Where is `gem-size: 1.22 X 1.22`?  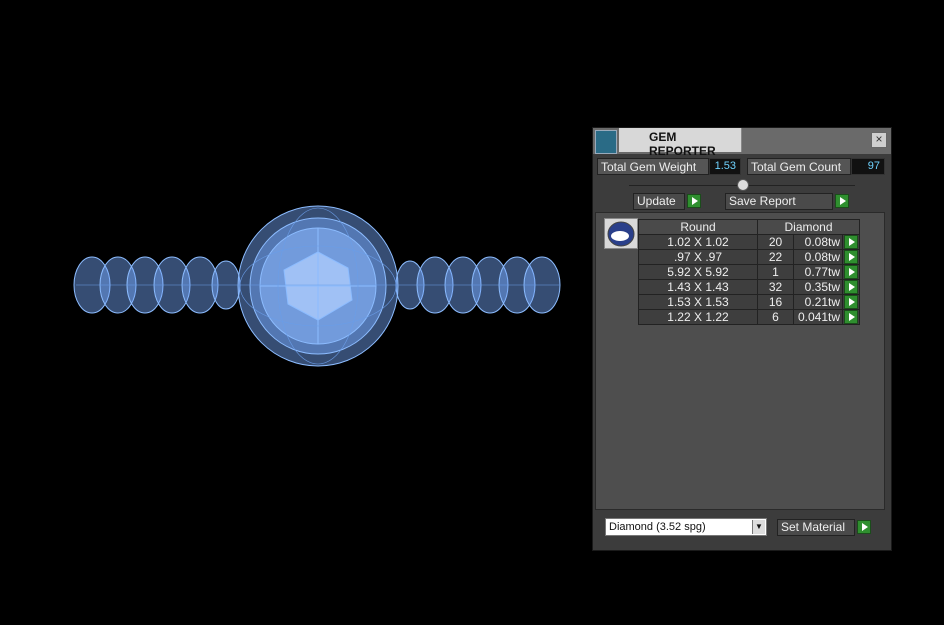 gem-size: 1.22 X 1.22 is located at coordinates (698, 317).